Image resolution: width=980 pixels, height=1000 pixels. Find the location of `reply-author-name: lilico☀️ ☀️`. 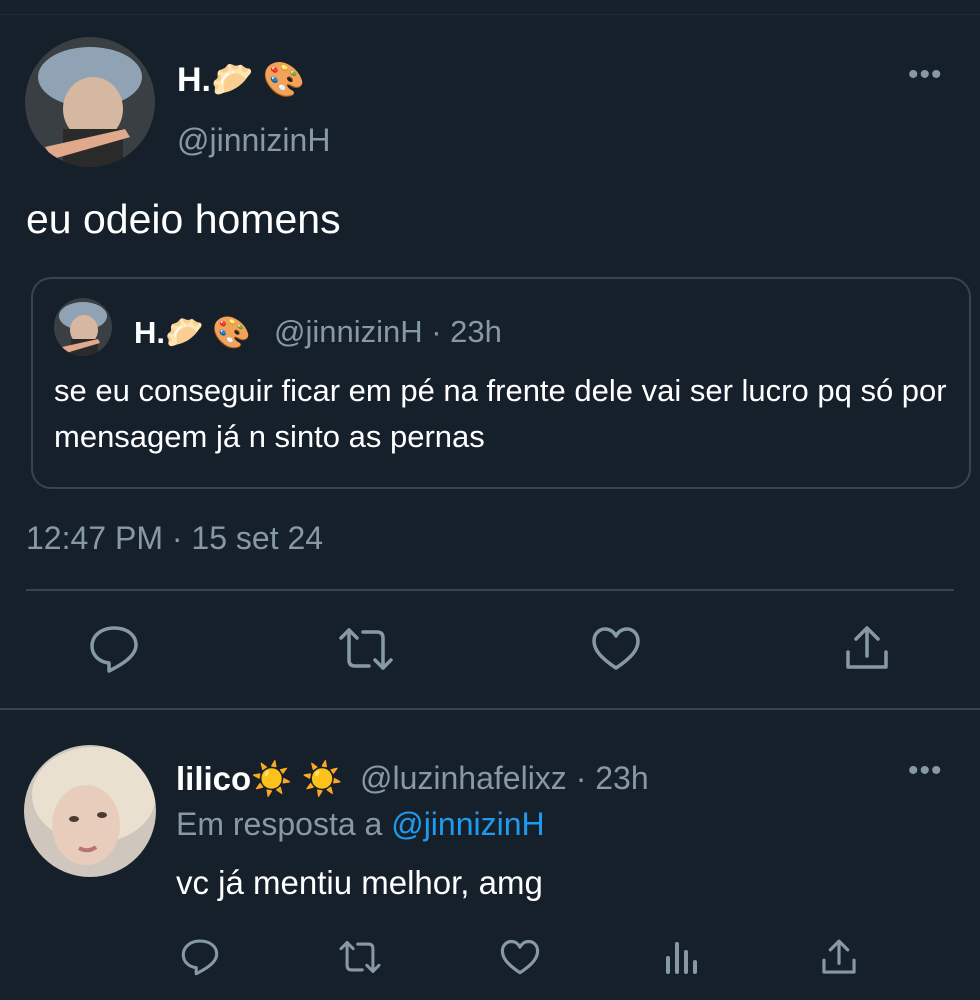

reply-author-name: lilico☀️ ☀️ is located at coordinates (259, 779).